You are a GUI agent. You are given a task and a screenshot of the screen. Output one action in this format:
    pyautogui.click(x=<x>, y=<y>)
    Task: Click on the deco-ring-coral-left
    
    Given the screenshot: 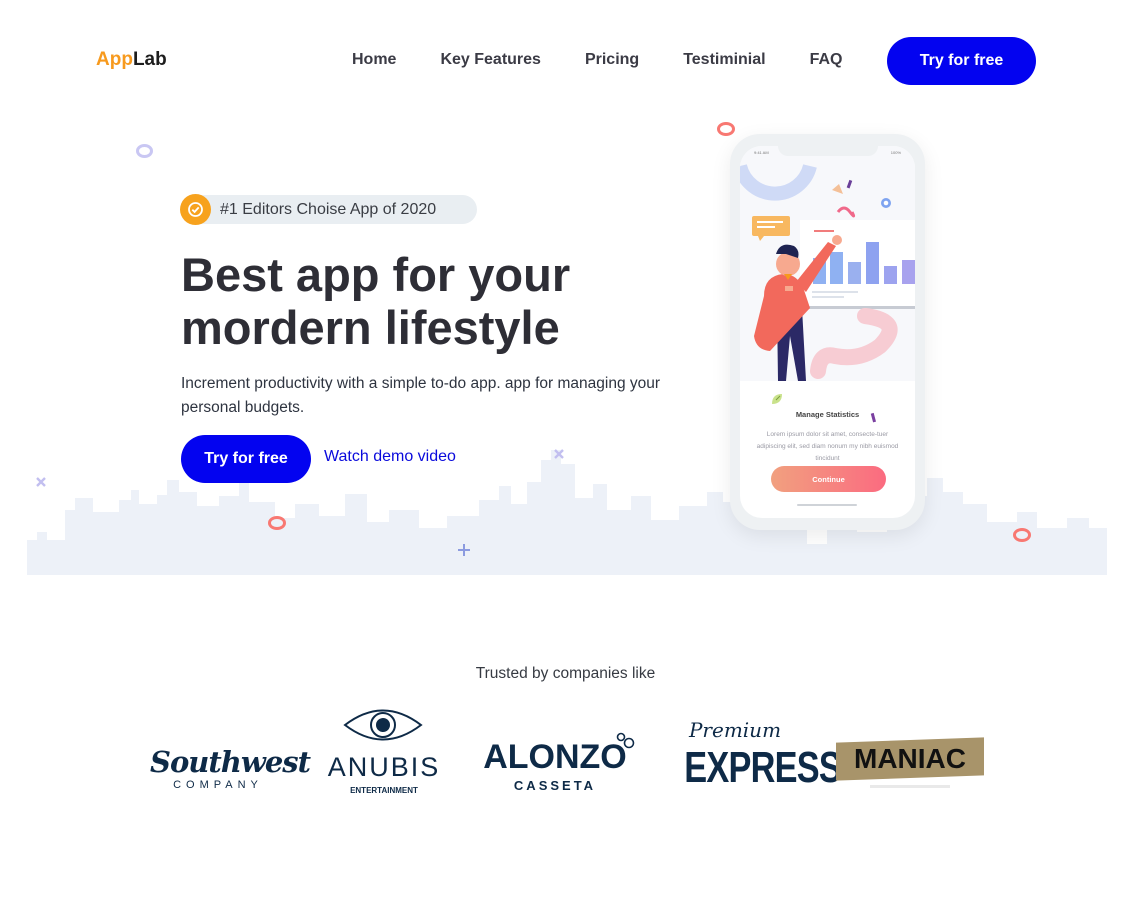 What is the action you would take?
    pyautogui.click(x=277, y=523)
    